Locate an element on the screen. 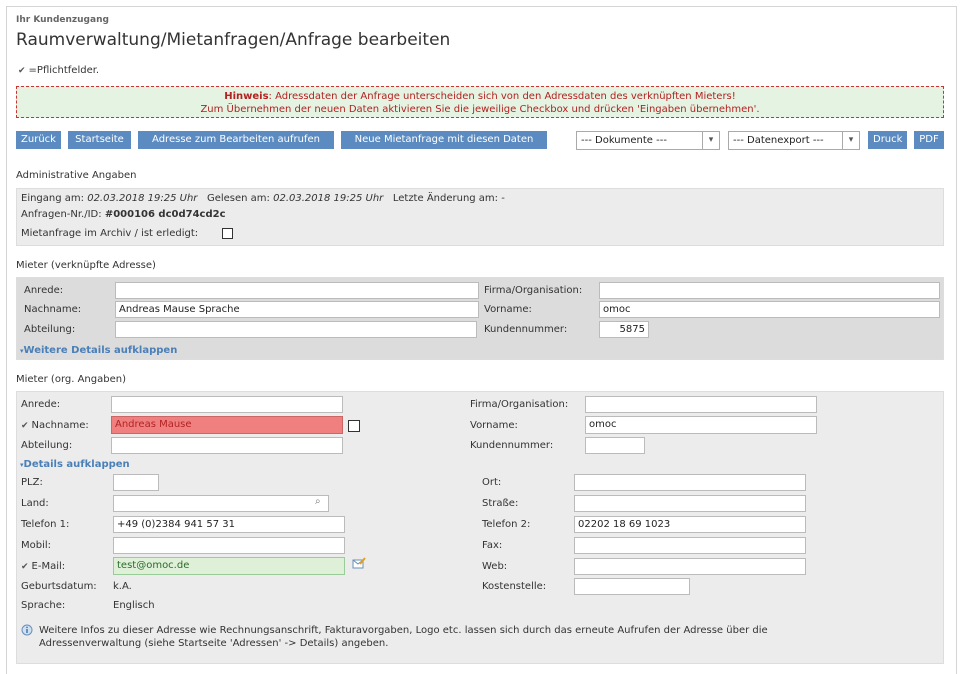  linked-abteilung-label: Abteilung: is located at coordinates (50, 329).